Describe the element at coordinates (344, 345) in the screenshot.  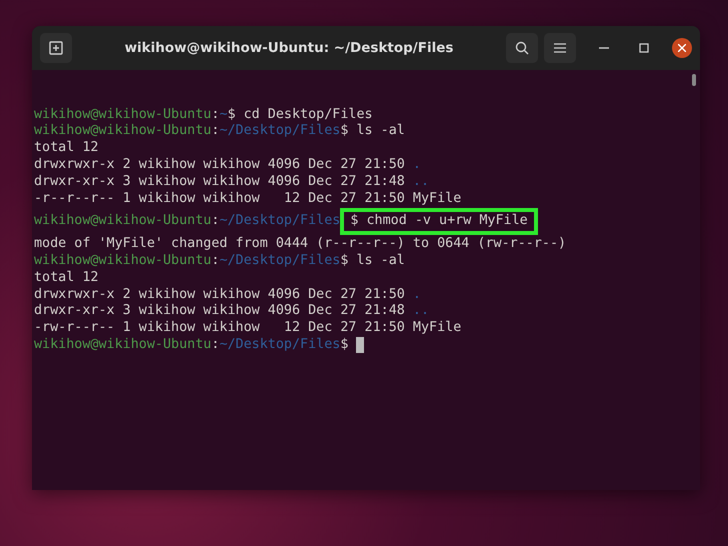
I see `command-text: $` at that location.